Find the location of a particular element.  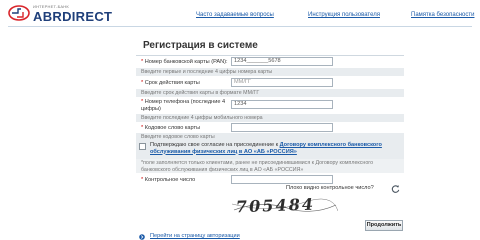

phone-label: * Номер телефона (последние 4 цифры) is located at coordinates (183, 105).